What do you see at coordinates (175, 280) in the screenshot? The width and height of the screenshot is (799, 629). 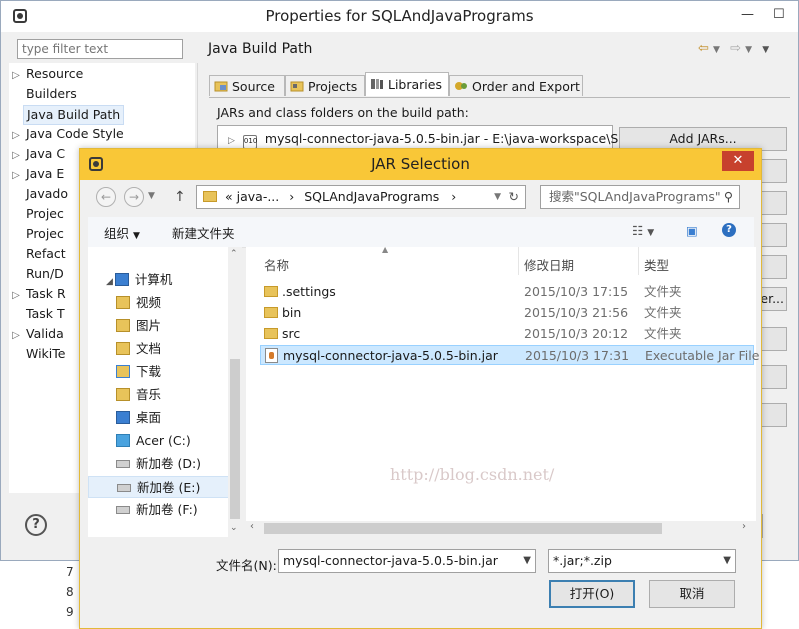 I see `nav-item-computer: ◢ 计算机` at bounding box center [175, 280].